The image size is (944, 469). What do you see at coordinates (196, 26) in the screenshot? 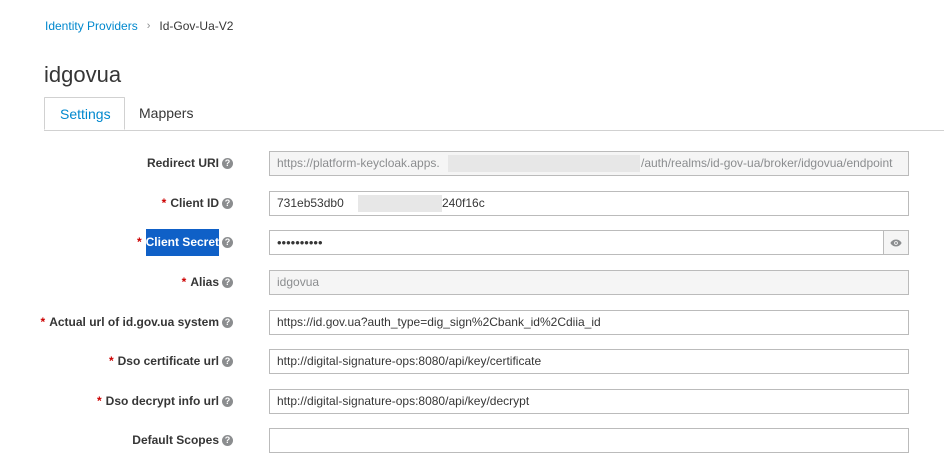
I see `breadcrumb-current: Id-Gov-Ua-V2` at bounding box center [196, 26].